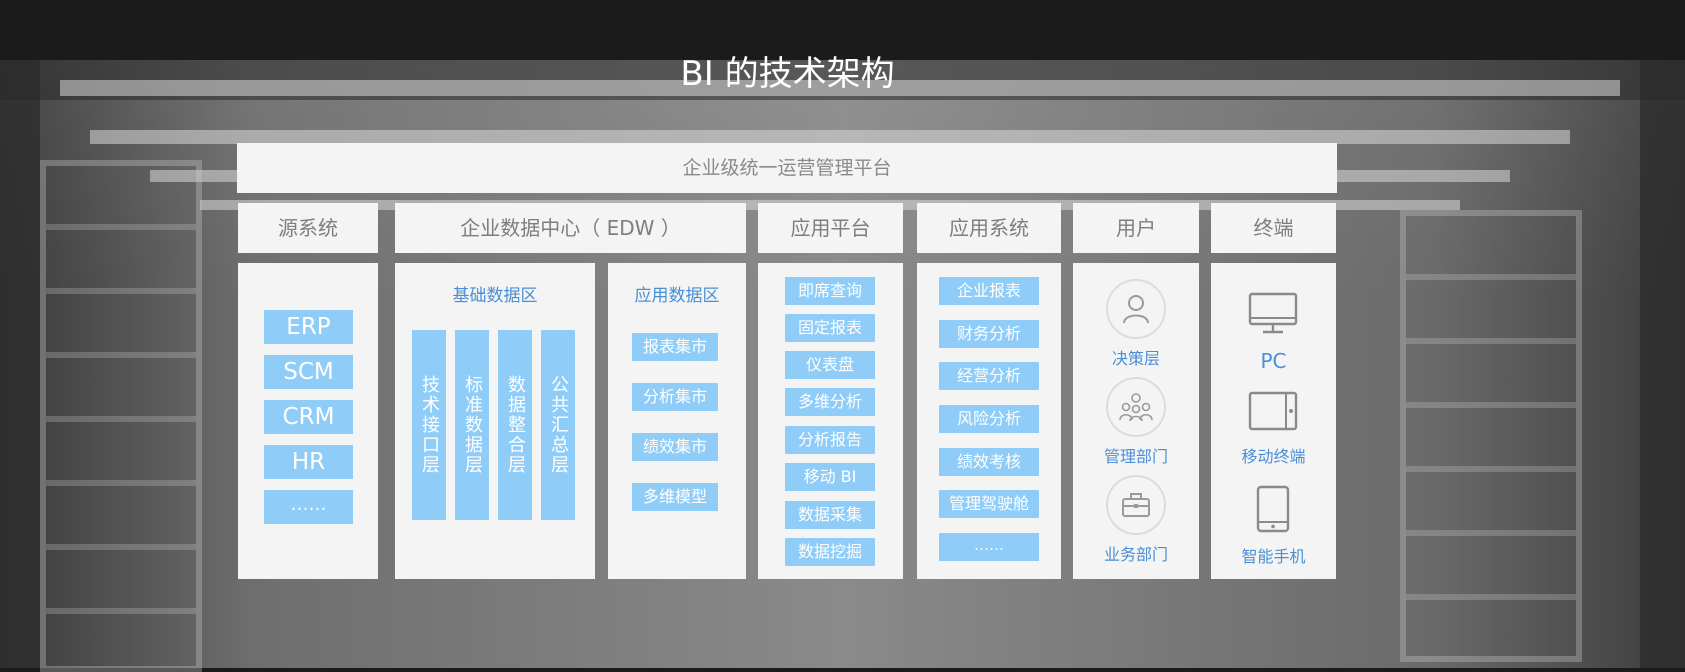 The image size is (1685, 672). I want to click on app-item: 风险分析, so click(989, 419).